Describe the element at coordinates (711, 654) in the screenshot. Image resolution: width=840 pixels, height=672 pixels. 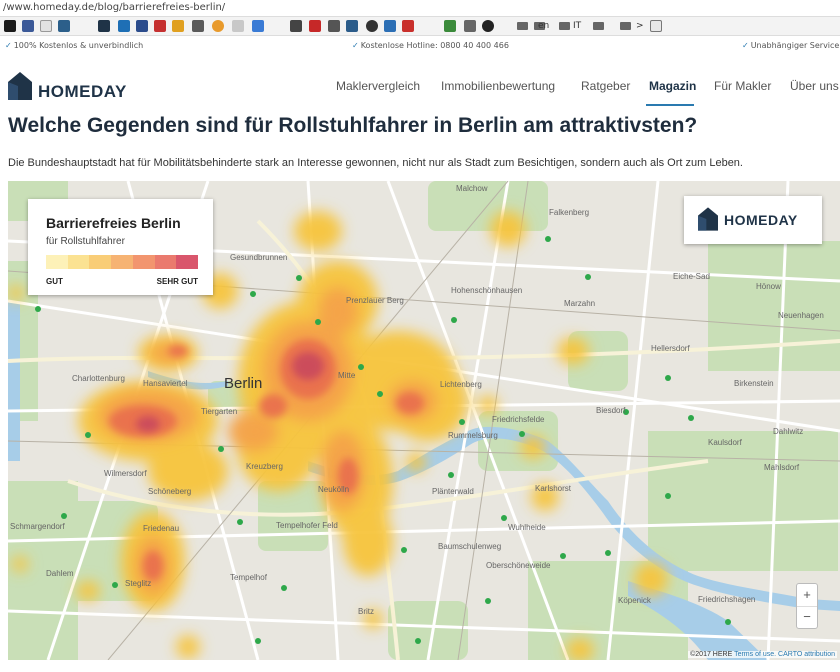
I see `attribution-text: ©2017 HERE` at that location.